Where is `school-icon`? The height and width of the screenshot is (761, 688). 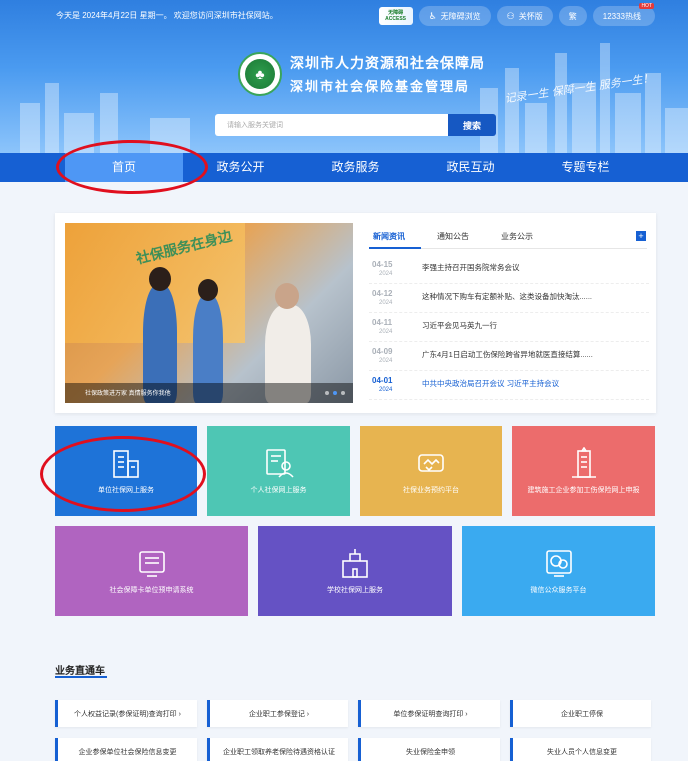
school-icon is located at coordinates (355, 563).